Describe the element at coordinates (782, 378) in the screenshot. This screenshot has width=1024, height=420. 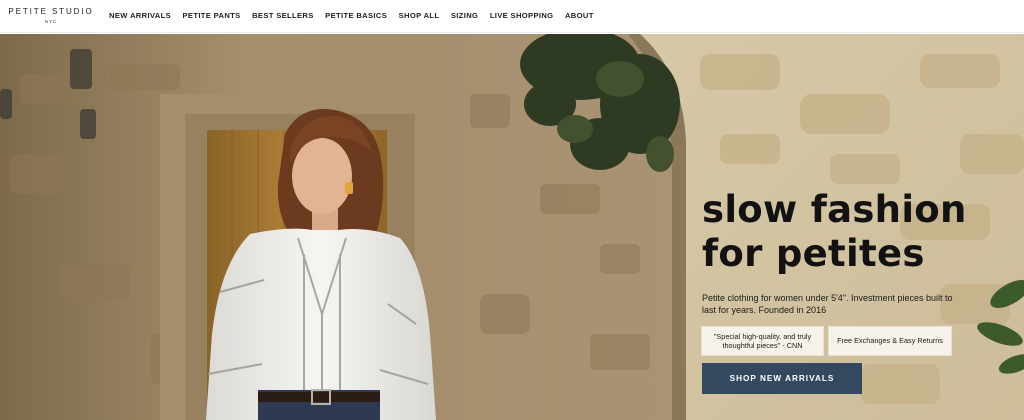
I see `shop-new-arrivals-button: SHOP NEW ARRIVALS` at that location.